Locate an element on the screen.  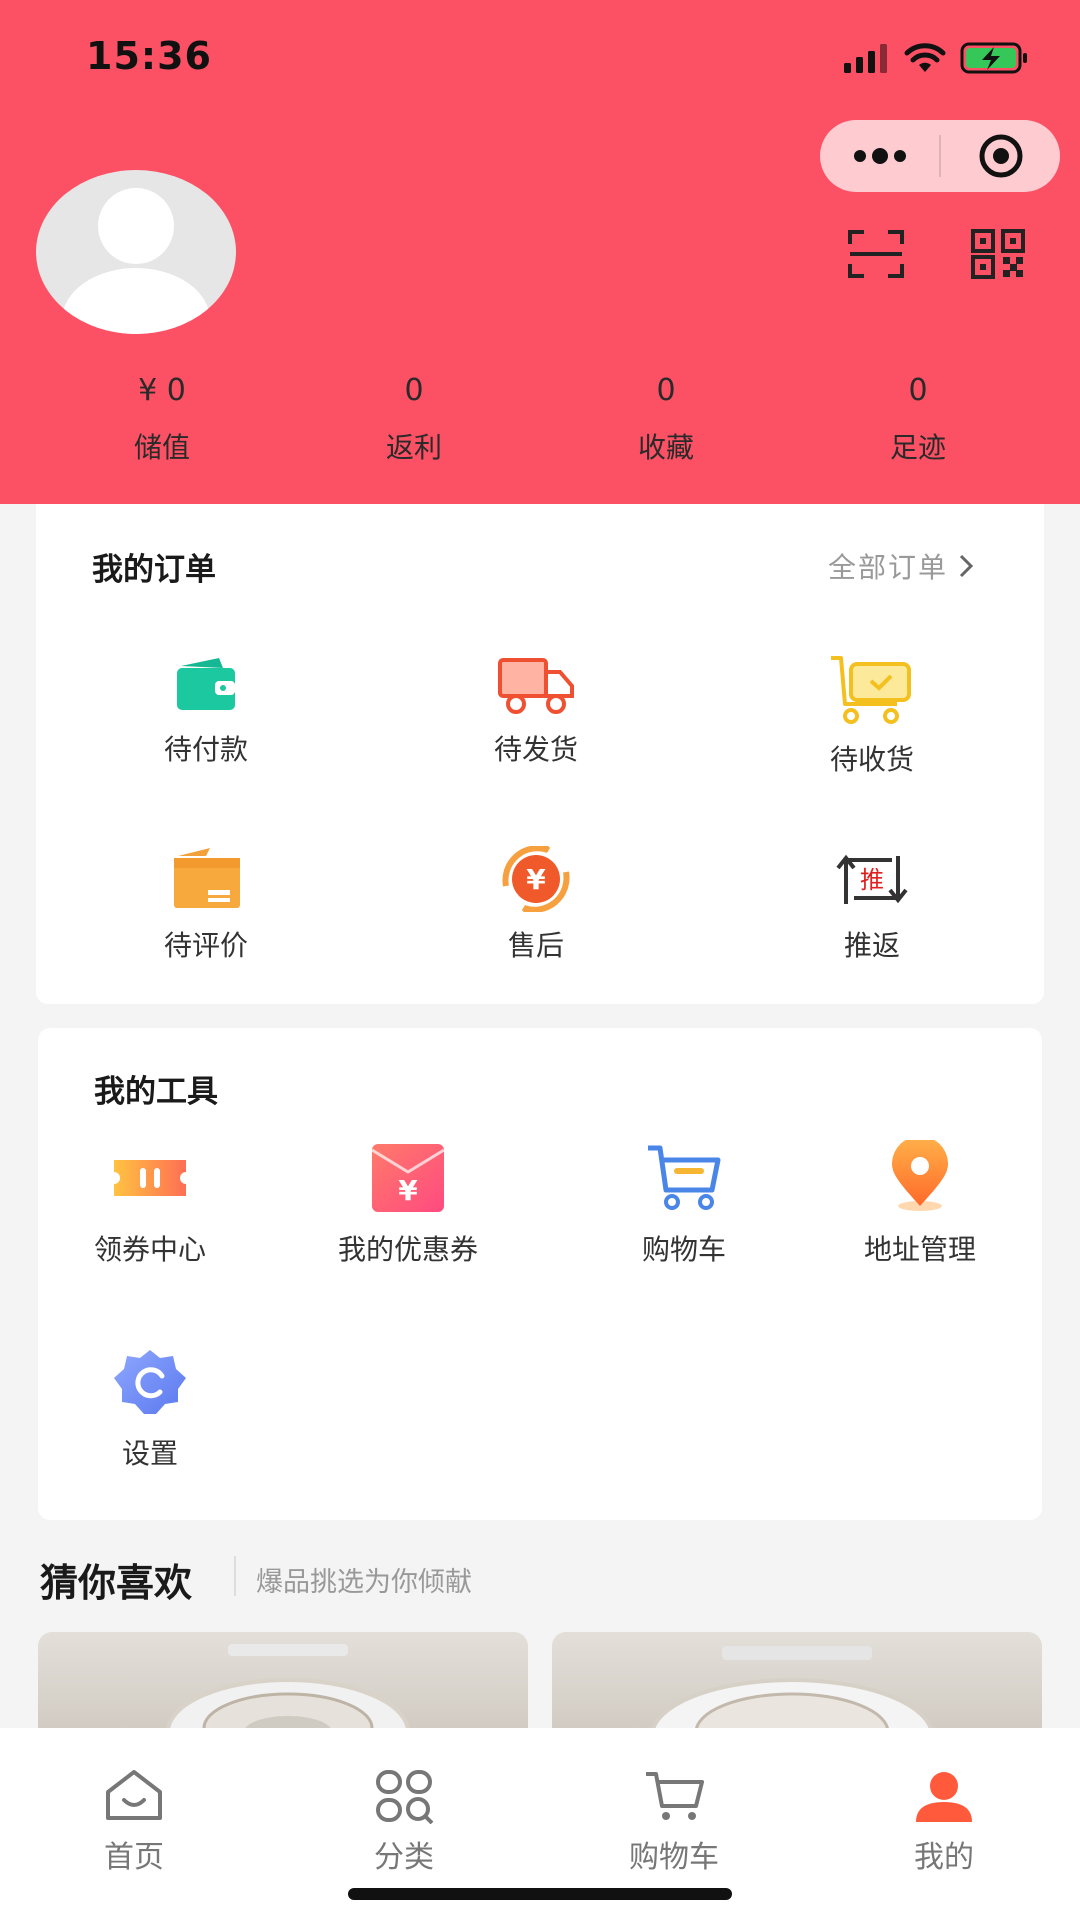
tool-coupon-center: 领券中心 is located at coordinates (150, 1204).